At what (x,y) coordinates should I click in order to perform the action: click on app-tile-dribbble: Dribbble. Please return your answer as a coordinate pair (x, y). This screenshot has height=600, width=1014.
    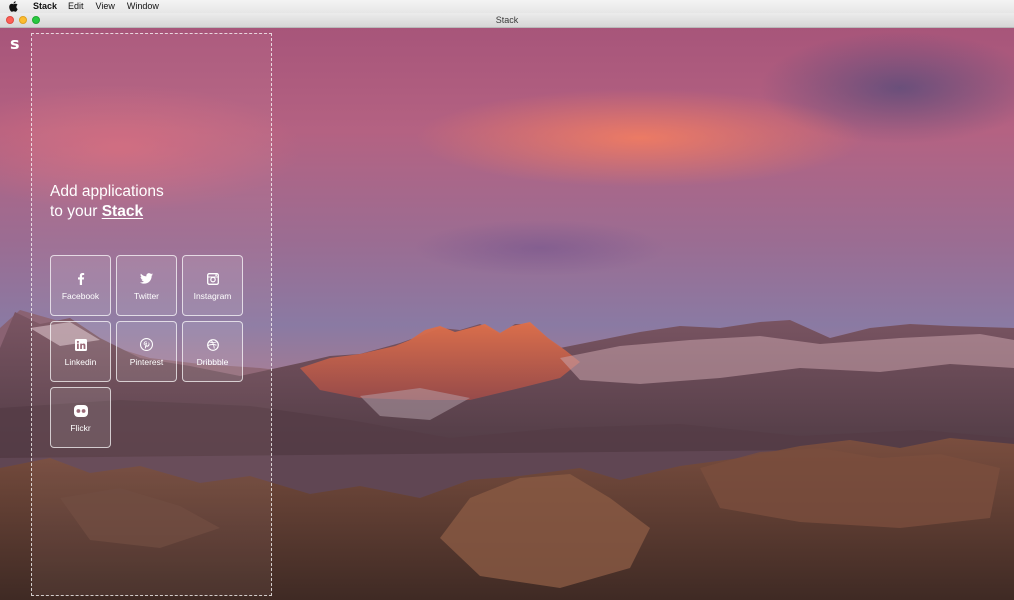
    Looking at the image, I should click on (212, 351).